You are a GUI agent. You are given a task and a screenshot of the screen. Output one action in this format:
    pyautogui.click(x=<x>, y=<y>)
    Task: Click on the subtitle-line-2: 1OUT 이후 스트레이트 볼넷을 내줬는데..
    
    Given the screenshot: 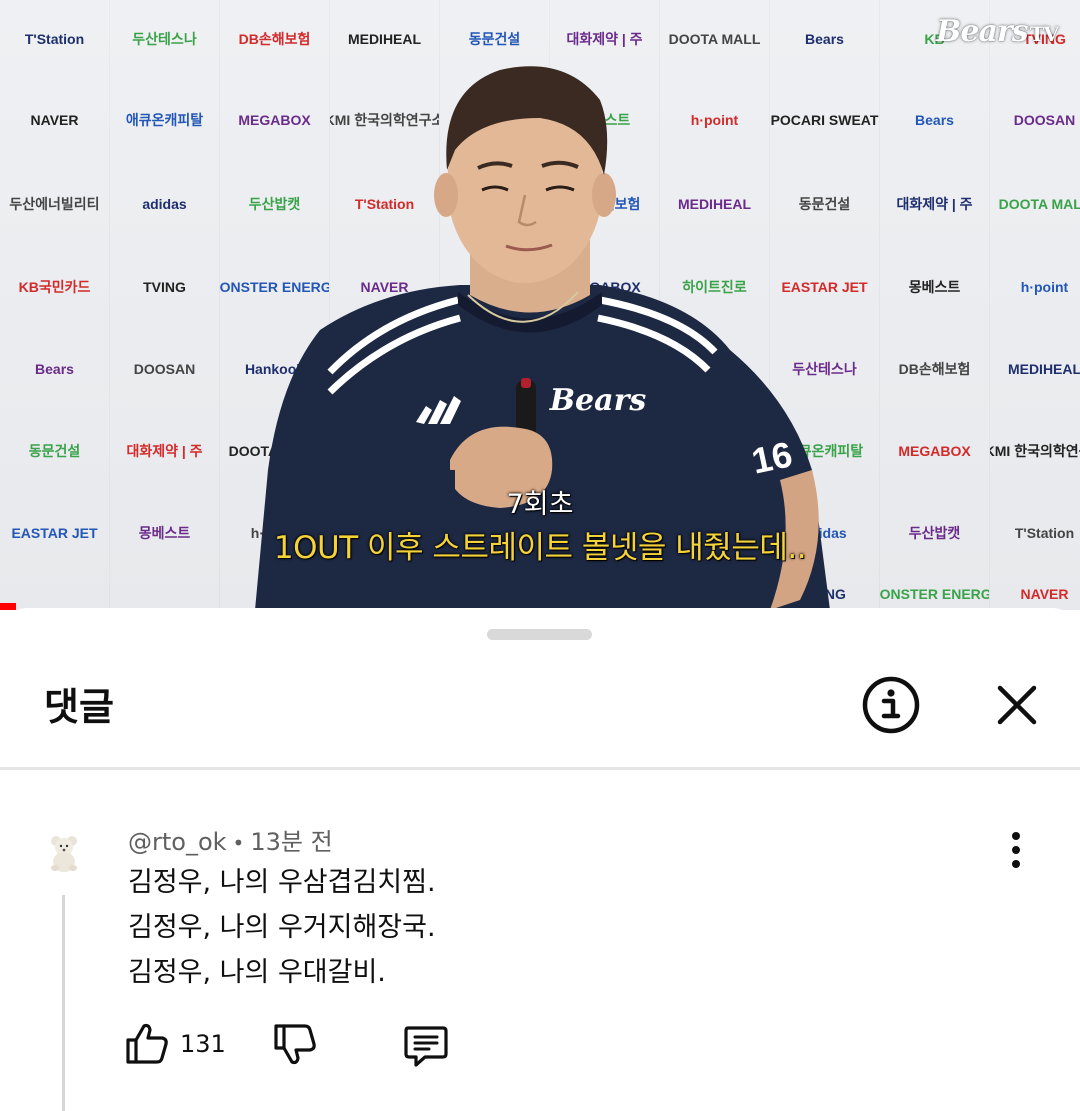 What is the action you would take?
    pyautogui.click(x=540, y=548)
    